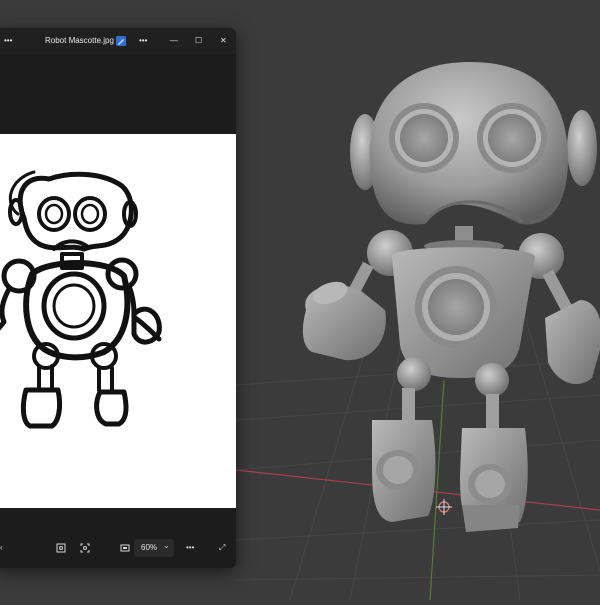 The image size is (600, 605). I want to click on toolbar-area, so click(118, 94).